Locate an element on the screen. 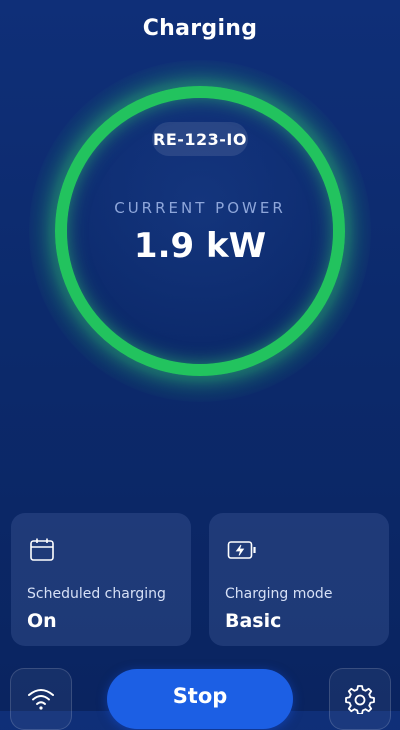  current-power-value: 1.9 kW is located at coordinates (200, 246).